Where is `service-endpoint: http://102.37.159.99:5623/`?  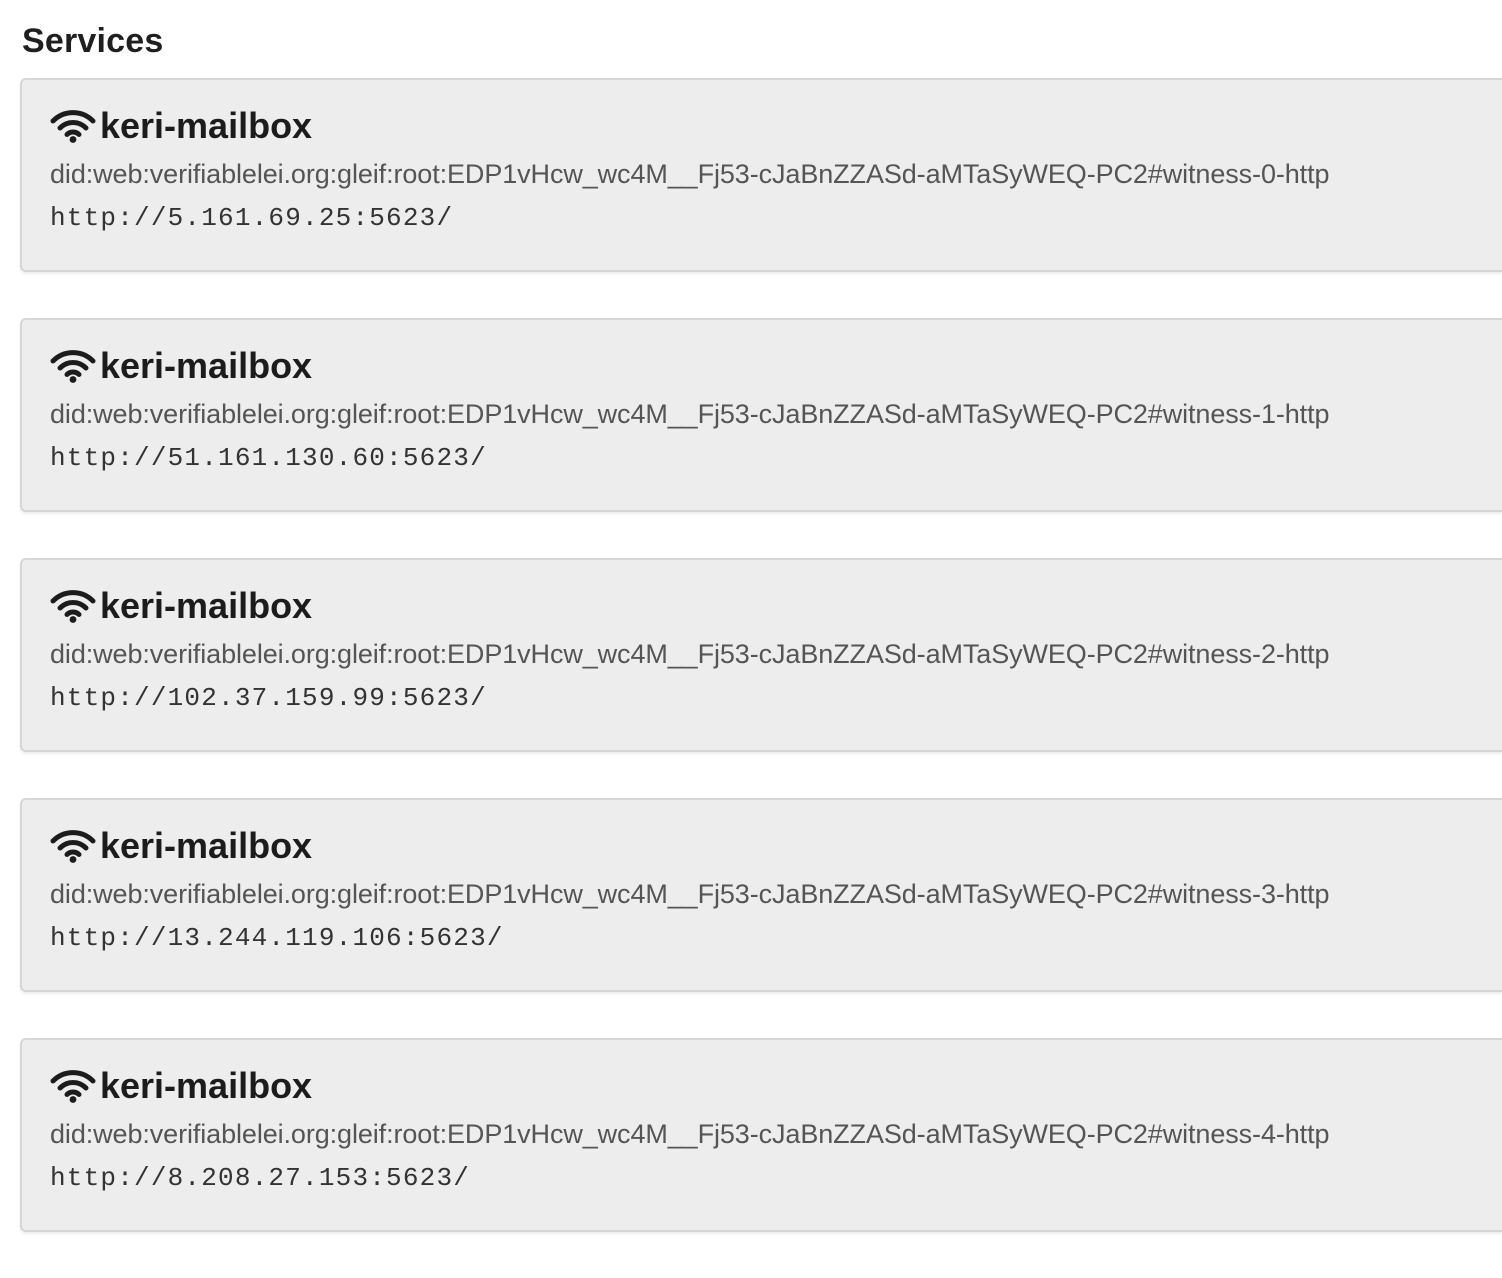
service-endpoint: http://102.37.159.99:5623/ is located at coordinates (776, 698).